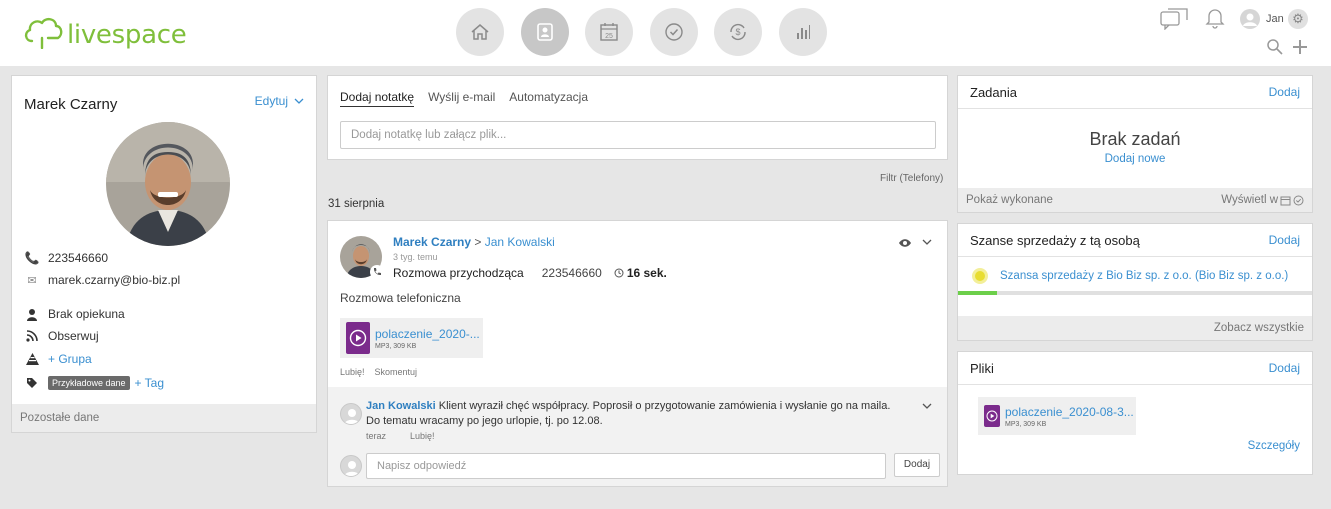  Describe the element at coordinates (641, 32) in the screenshot. I see `main-nav: 25 $` at that location.